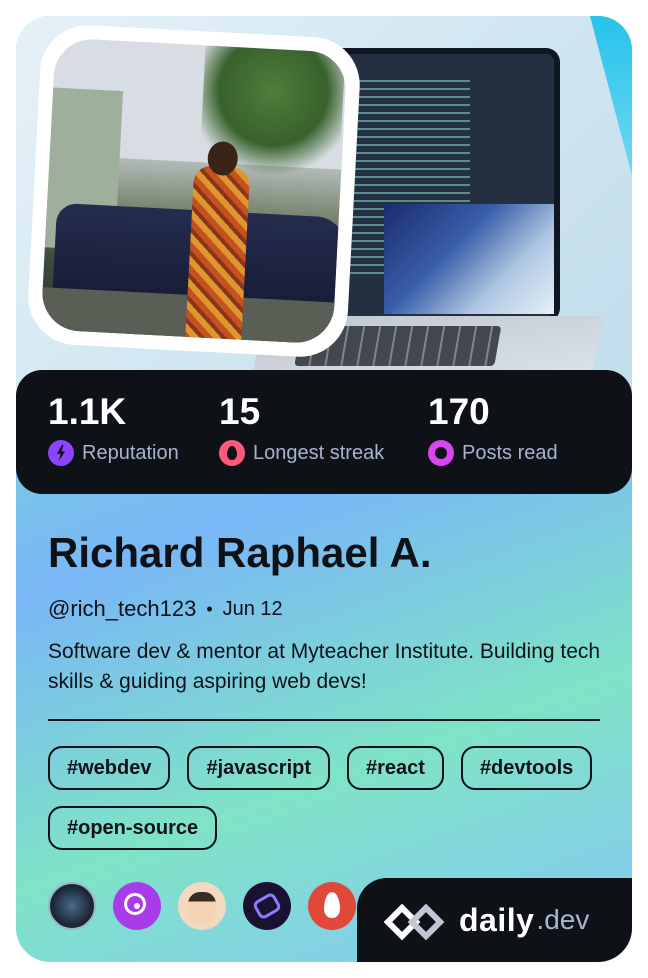 The height and width of the screenshot is (978, 648). What do you see at coordinates (258, 768) in the screenshot?
I see `tag-javascript: #javascript` at bounding box center [258, 768].